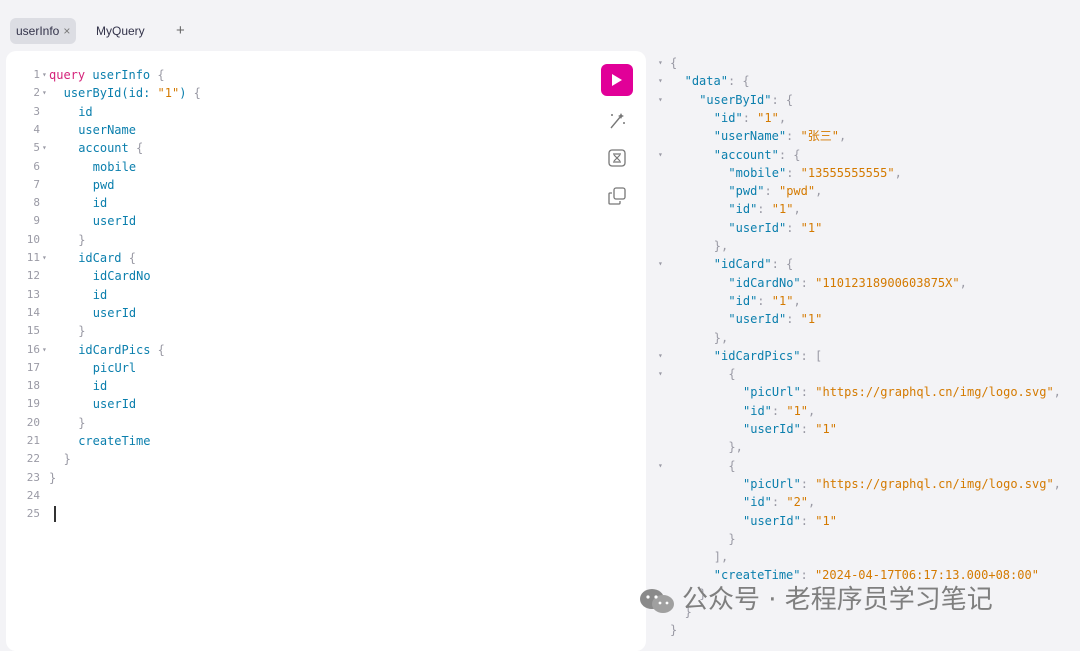  What do you see at coordinates (296, 514) in the screenshot?
I see `code-line: 25` at bounding box center [296, 514].